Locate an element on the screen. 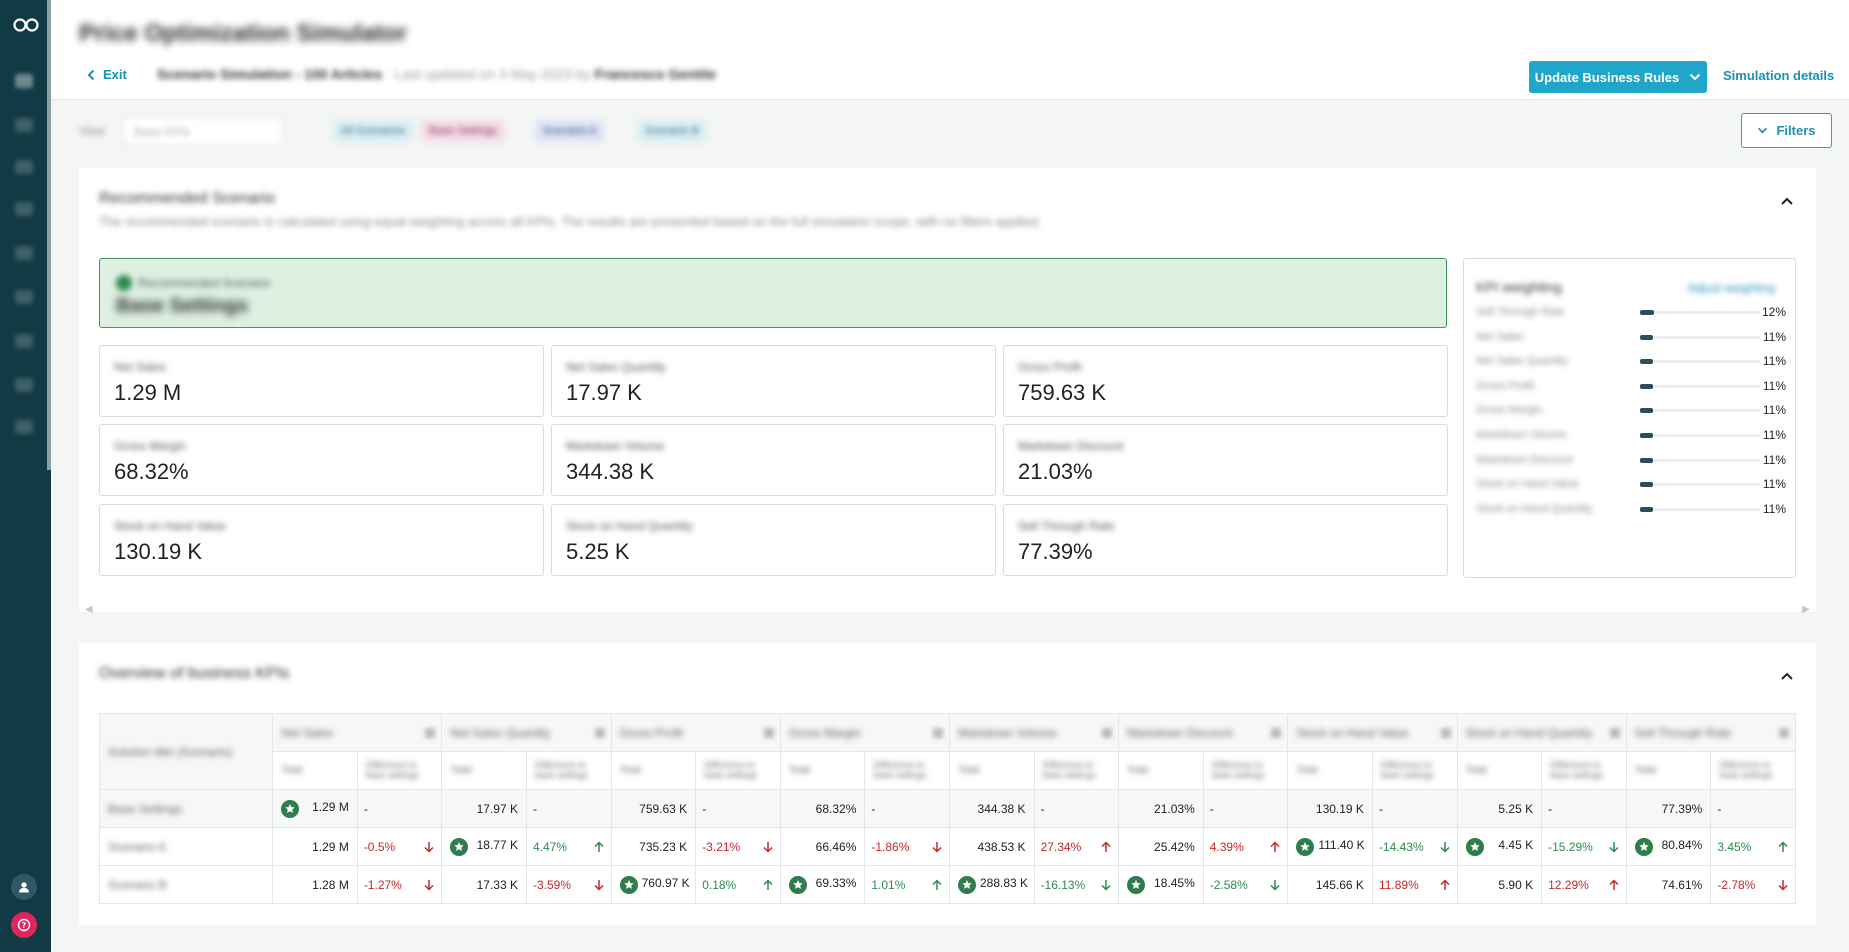 Image resolution: width=1849 pixels, height=952 pixels. chip-all-scenarios: All Scenarios is located at coordinates (373, 131).